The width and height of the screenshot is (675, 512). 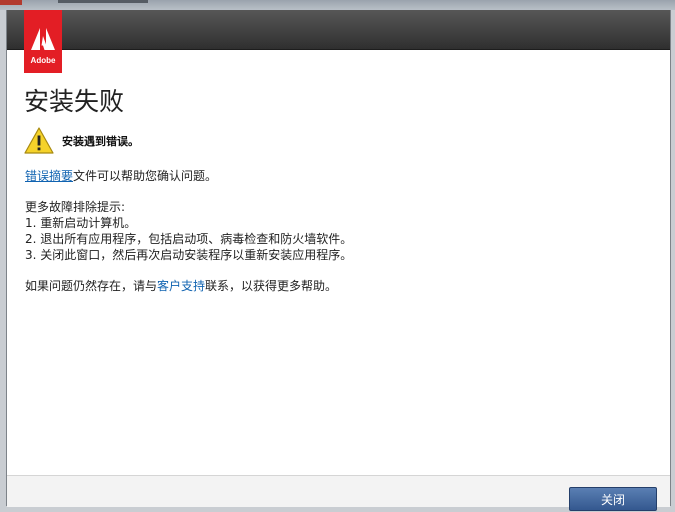 I want to click on adobe-logo: Adobe, so click(x=43, y=41).